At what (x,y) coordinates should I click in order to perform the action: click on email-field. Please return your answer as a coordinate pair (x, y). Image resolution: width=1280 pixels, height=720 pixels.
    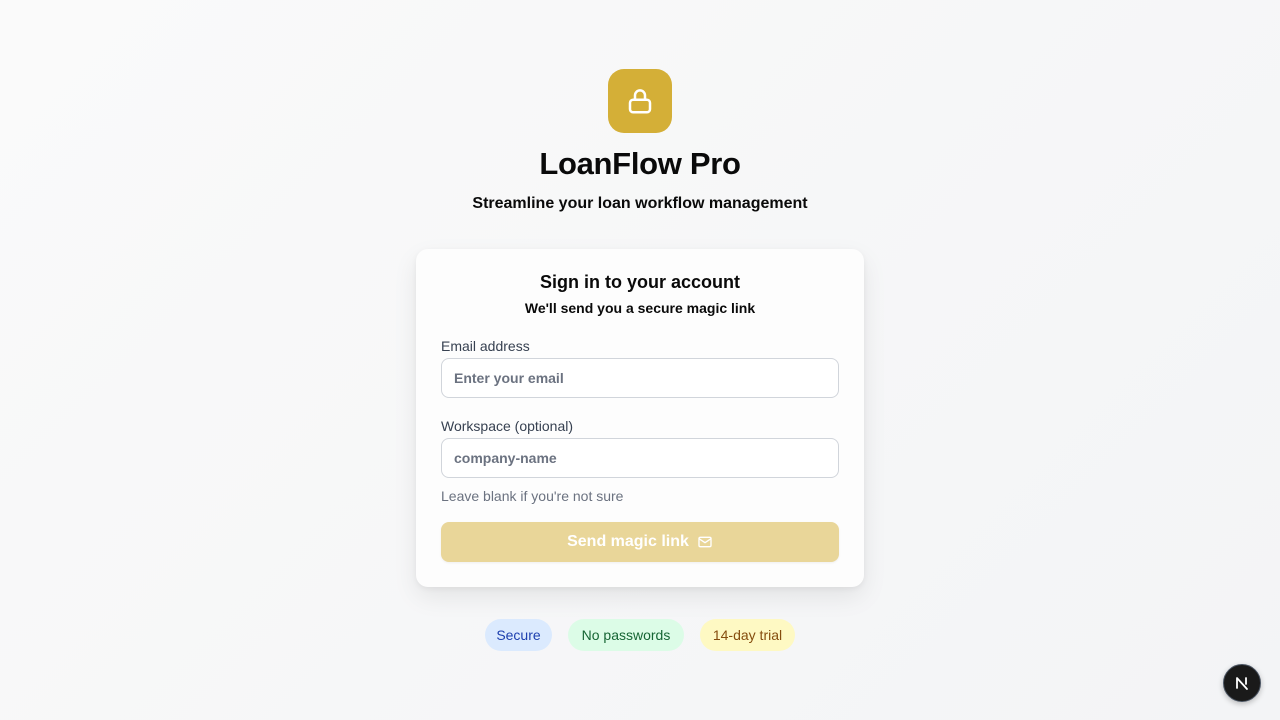
    Looking at the image, I should click on (640, 378).